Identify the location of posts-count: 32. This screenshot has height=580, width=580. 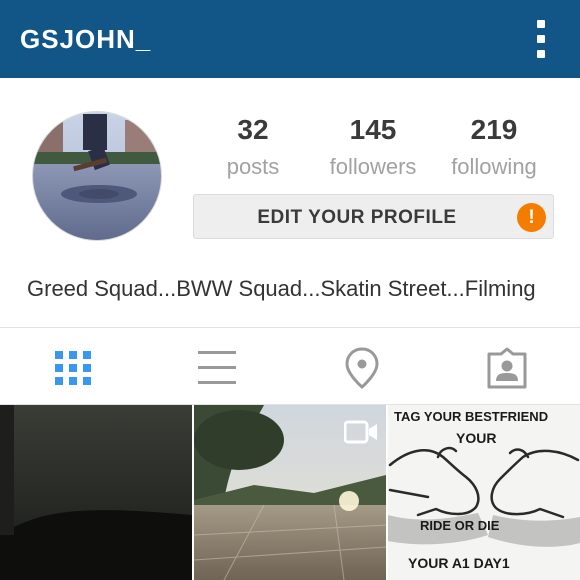
(253, 129).